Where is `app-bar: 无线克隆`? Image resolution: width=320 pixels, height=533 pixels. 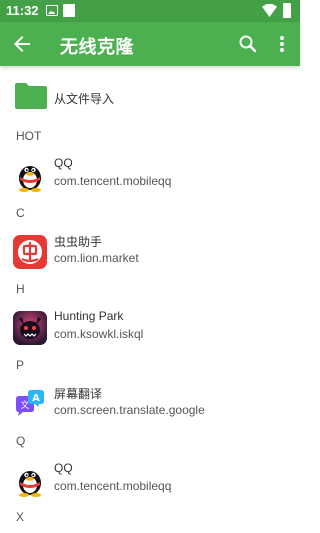 app-bar: 无线克隆 is located at coordinates (150, 44).